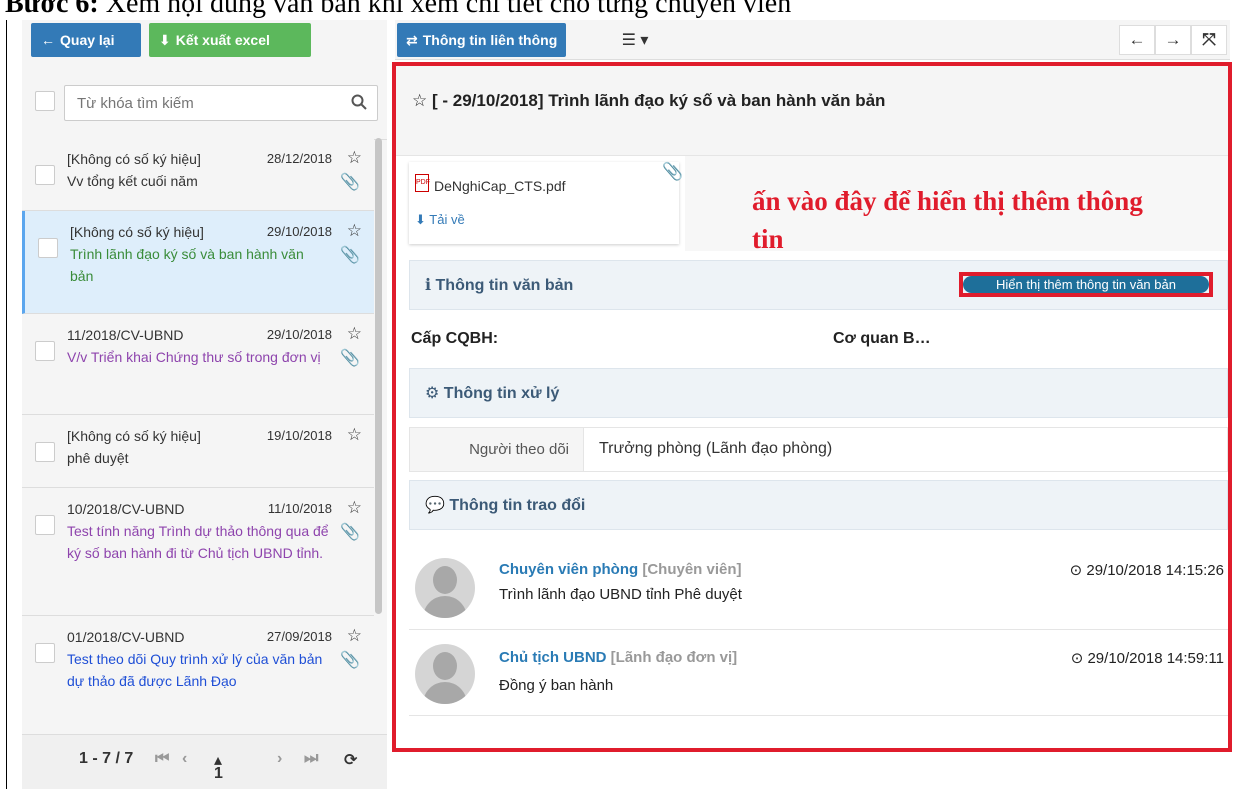 Image resolution: width=1239 pixels, height=789 pixels. I want to click on first-page-icon: ⏮, so click(162, 759).